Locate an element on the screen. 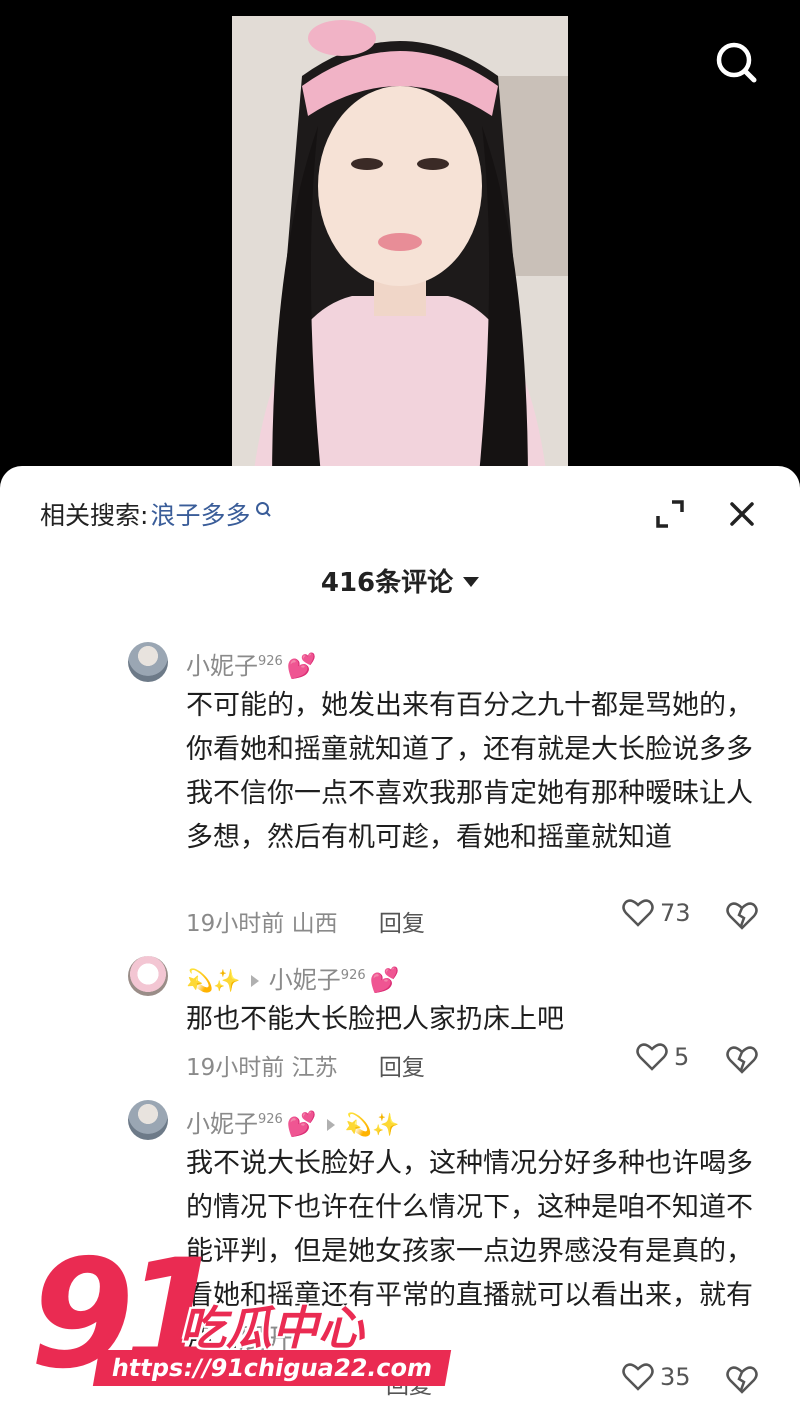 The image size is (800, 1426). video-frame is located at coordinates (400, 251).